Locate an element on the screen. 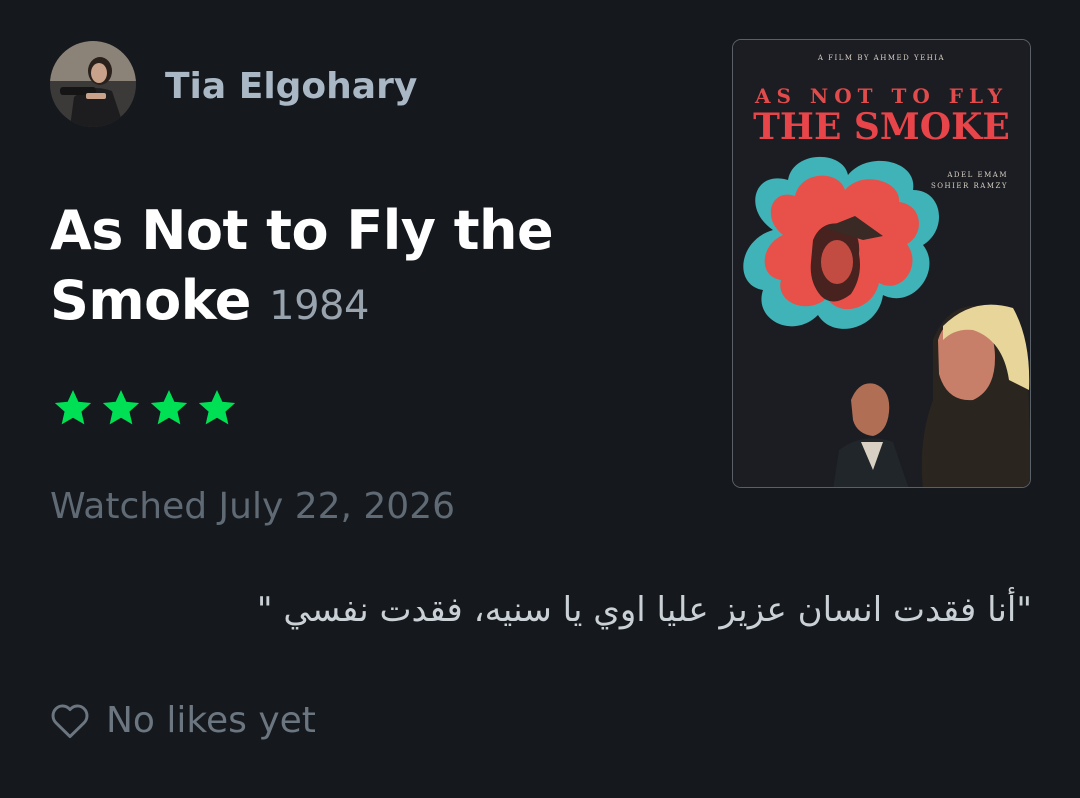  avatar-photo is located at coordinates (93, 84).